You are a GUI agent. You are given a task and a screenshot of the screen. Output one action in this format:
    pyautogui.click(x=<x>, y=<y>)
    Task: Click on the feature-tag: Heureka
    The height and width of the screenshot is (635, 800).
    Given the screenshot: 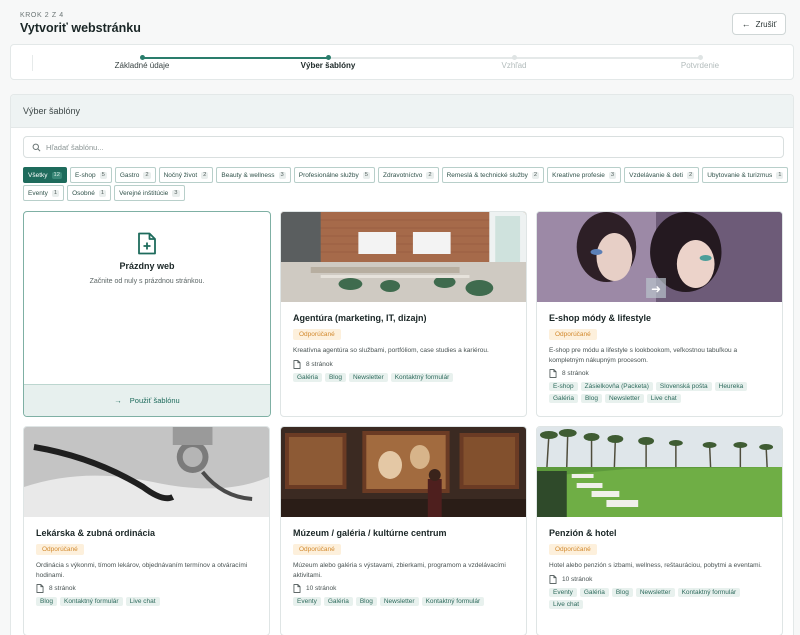 What is the action you would take?
    pyautogui.click(x=731, y=386)
    